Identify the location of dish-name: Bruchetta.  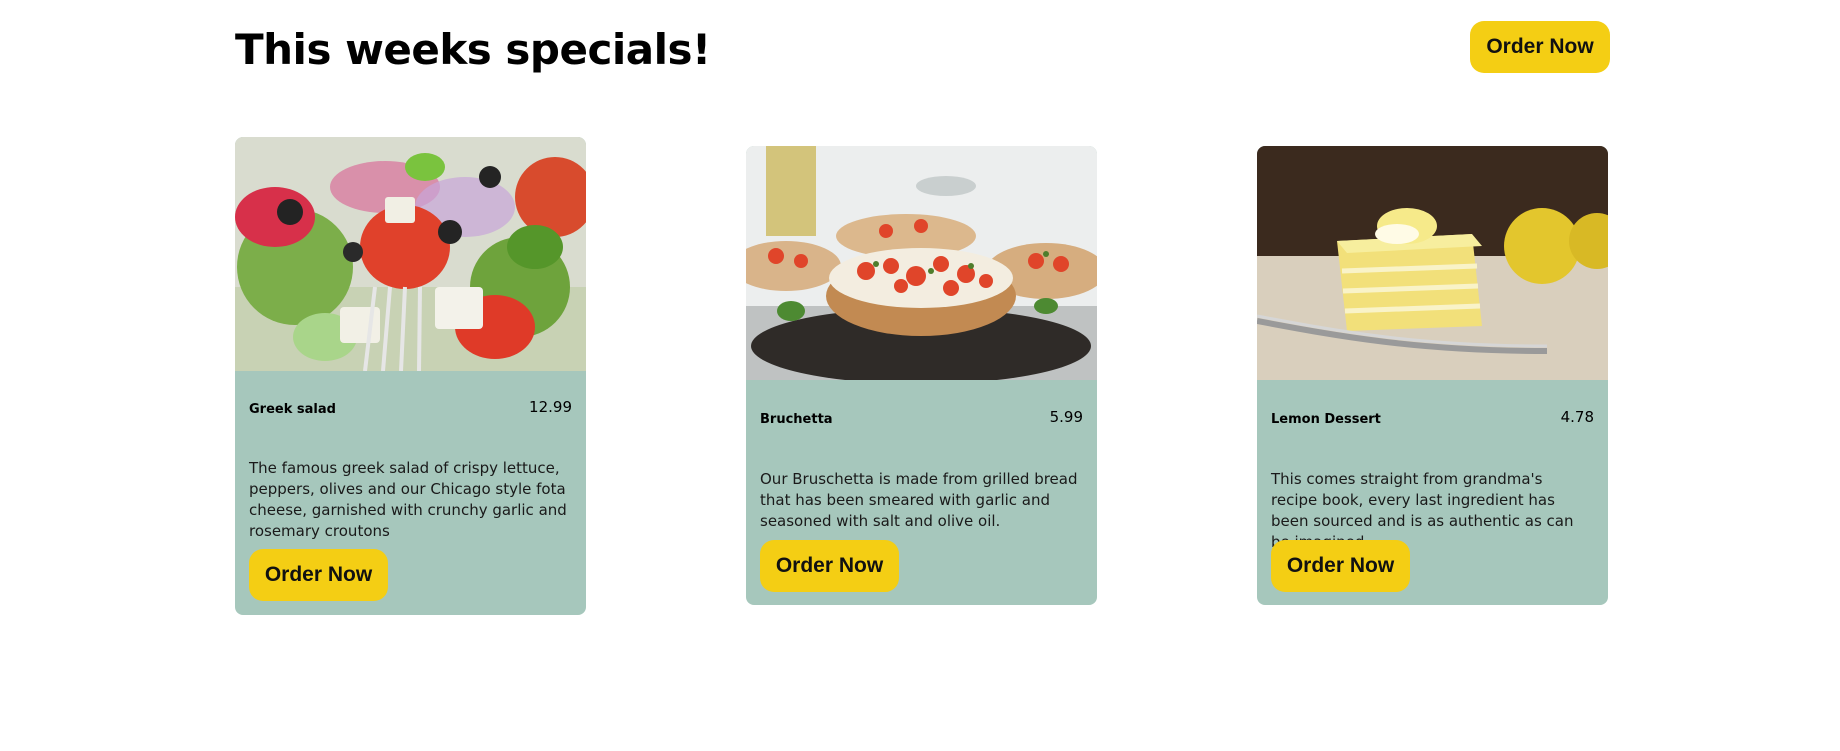
(796, 419).